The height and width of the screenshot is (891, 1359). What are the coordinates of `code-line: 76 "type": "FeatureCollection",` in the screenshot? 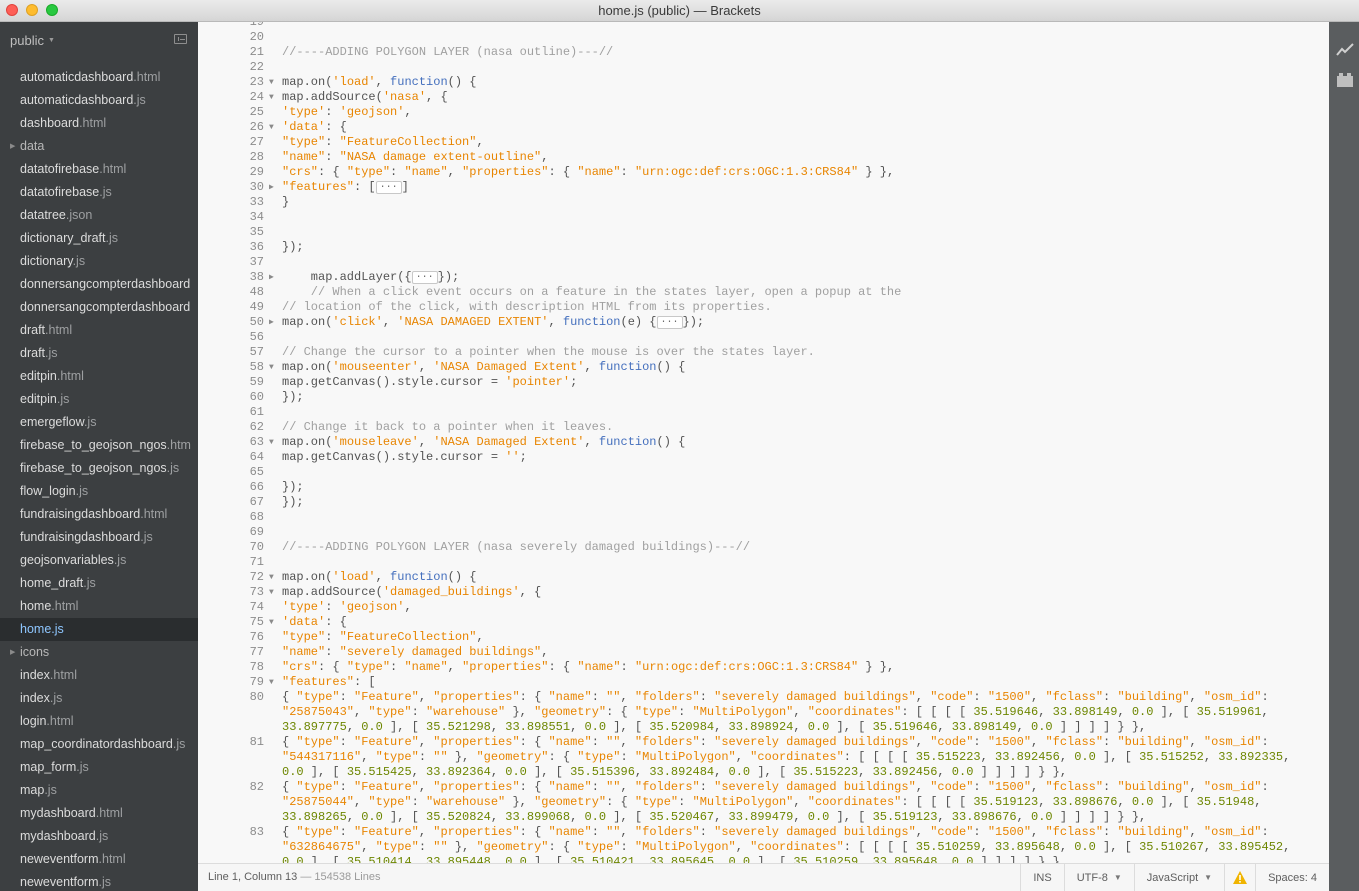 It's located at (763, 637).